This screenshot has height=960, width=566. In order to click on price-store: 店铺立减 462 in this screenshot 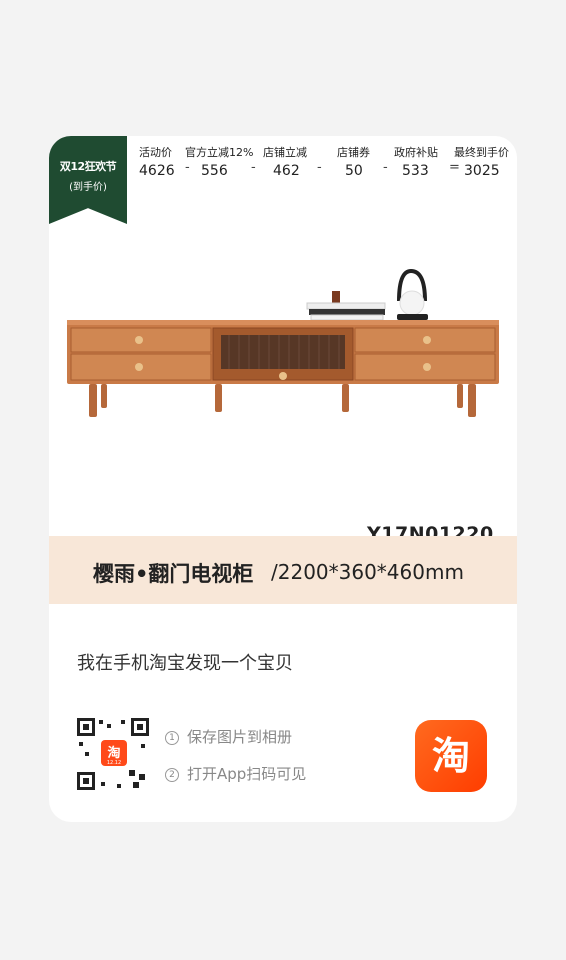, I will do `click(285, 162)`.